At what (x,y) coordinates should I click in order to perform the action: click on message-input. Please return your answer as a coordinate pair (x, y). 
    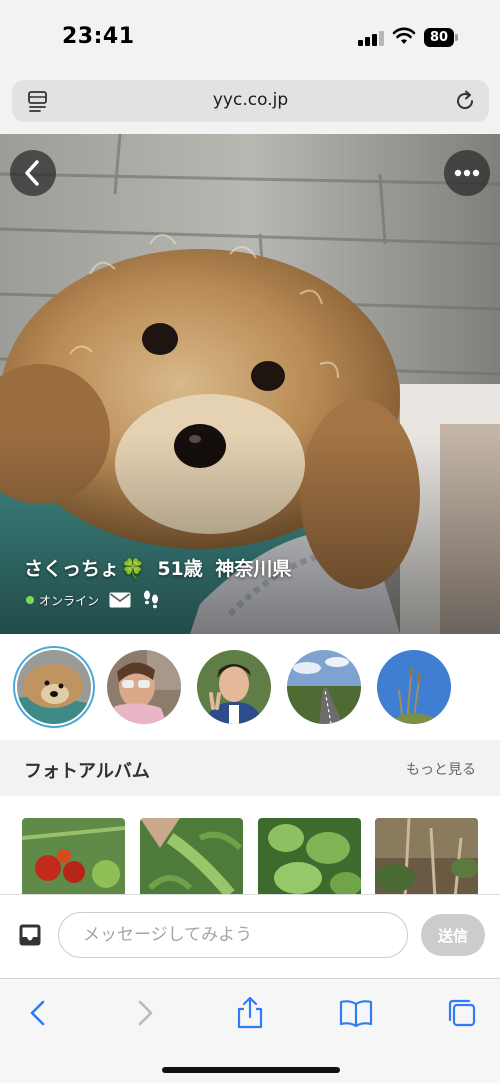
    Looking at the image, I should click on (233, 935).